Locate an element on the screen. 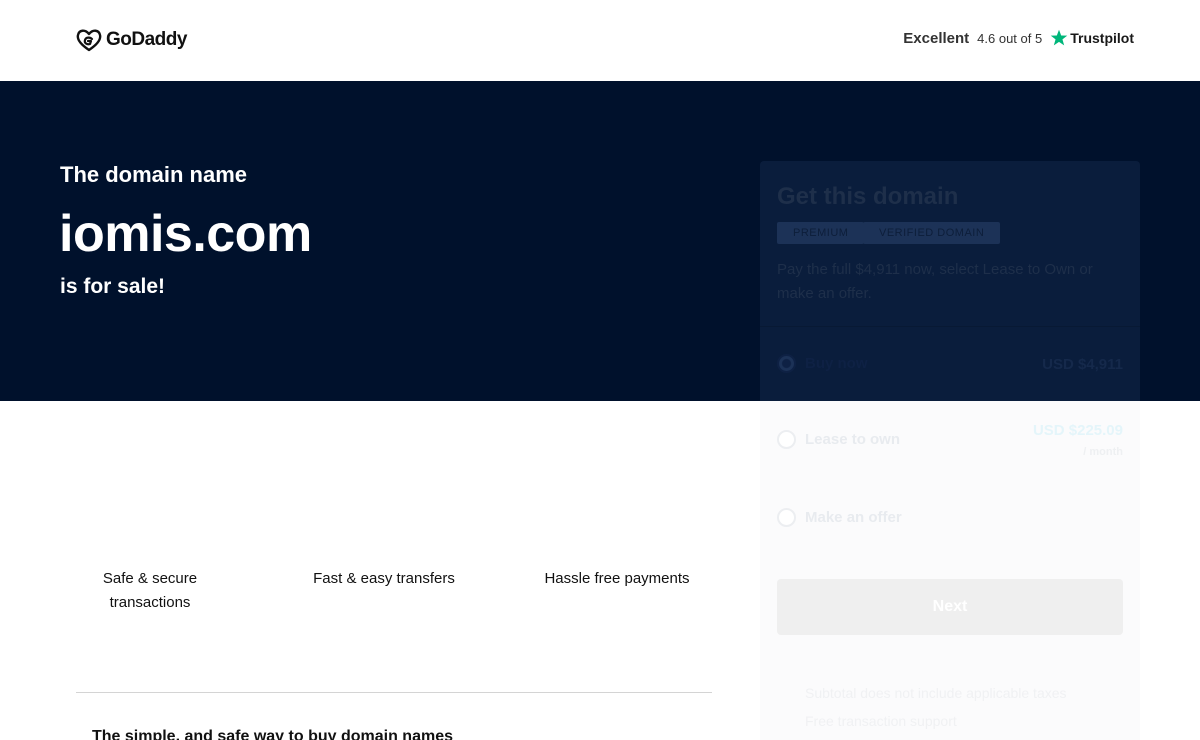  for-sale-text: is for sale! is located at coordinates (113, 286).